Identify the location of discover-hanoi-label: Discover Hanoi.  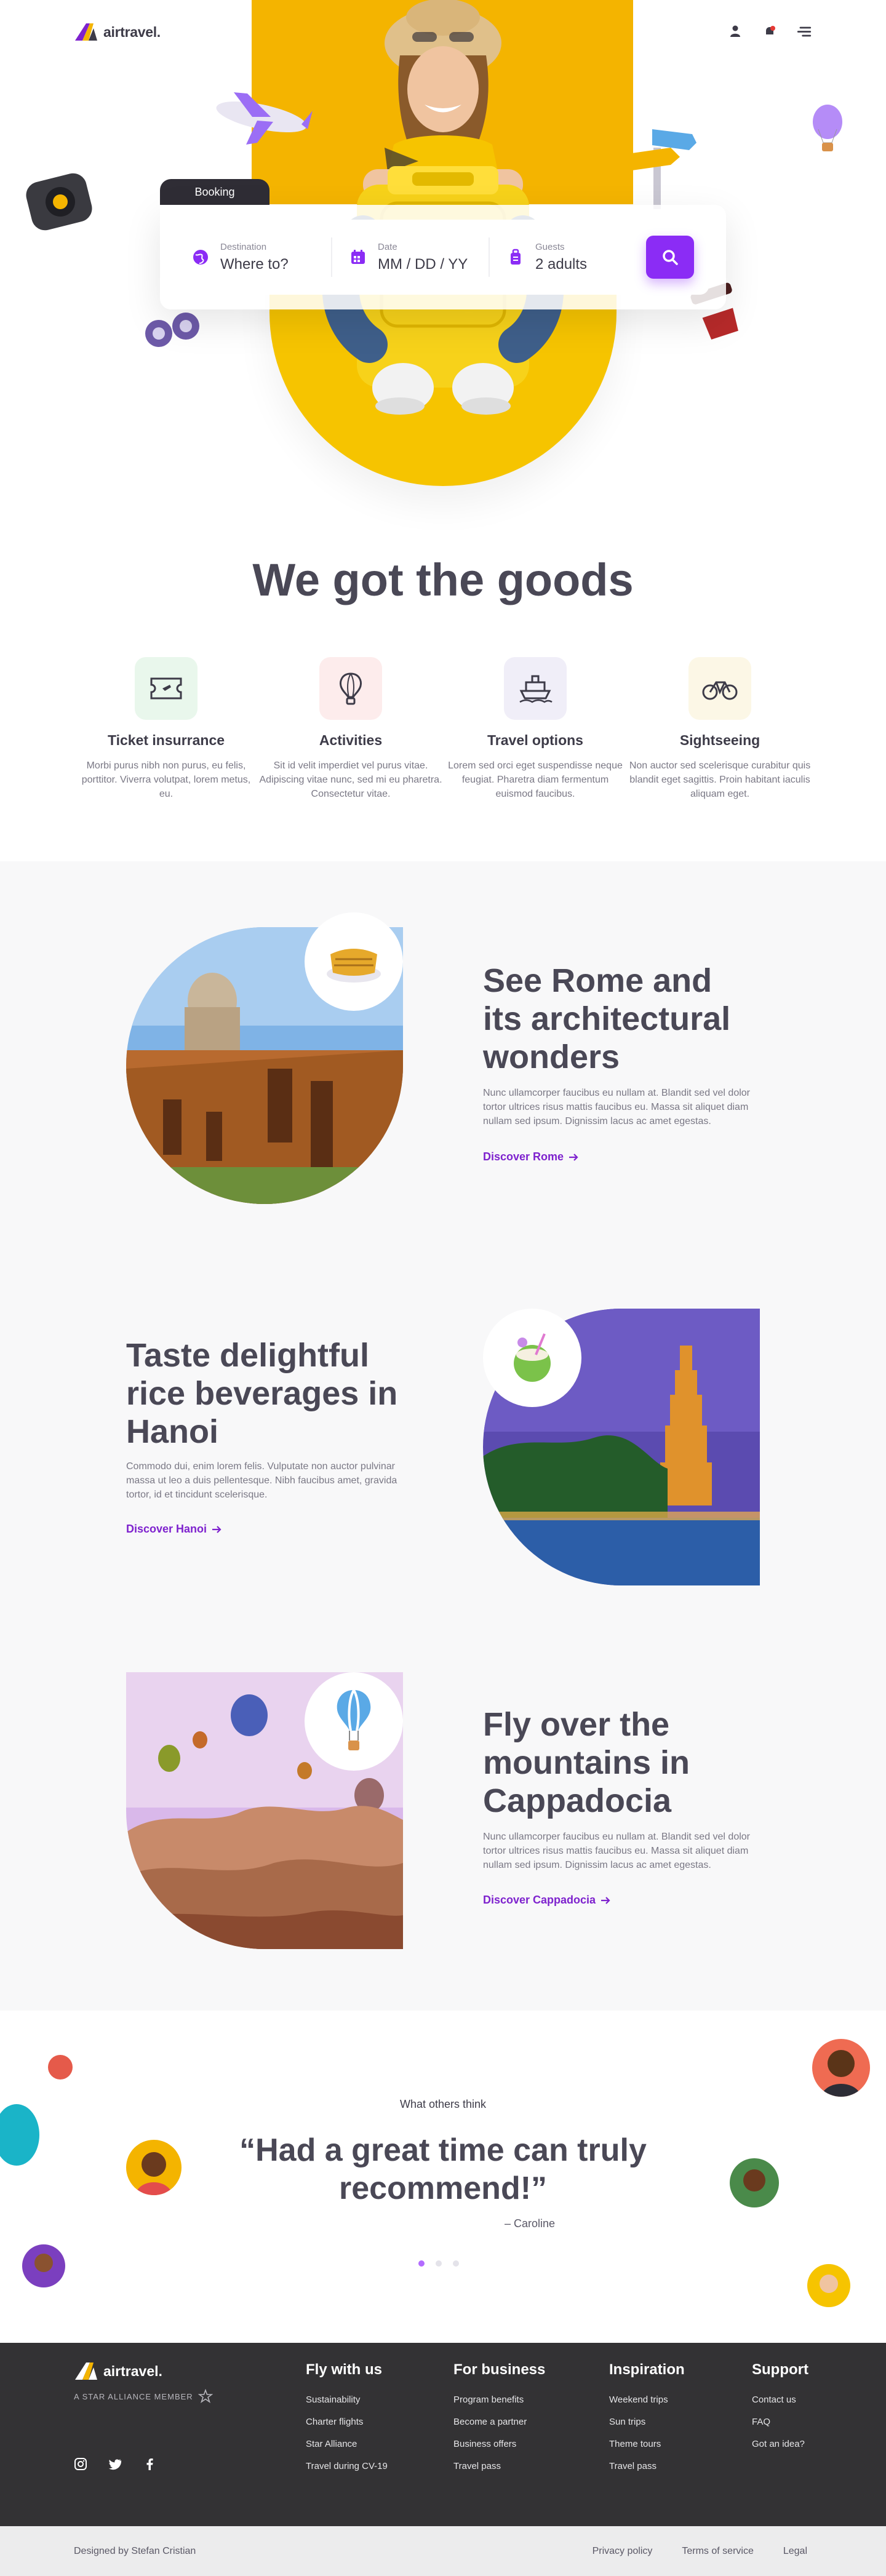
(167, 1529).